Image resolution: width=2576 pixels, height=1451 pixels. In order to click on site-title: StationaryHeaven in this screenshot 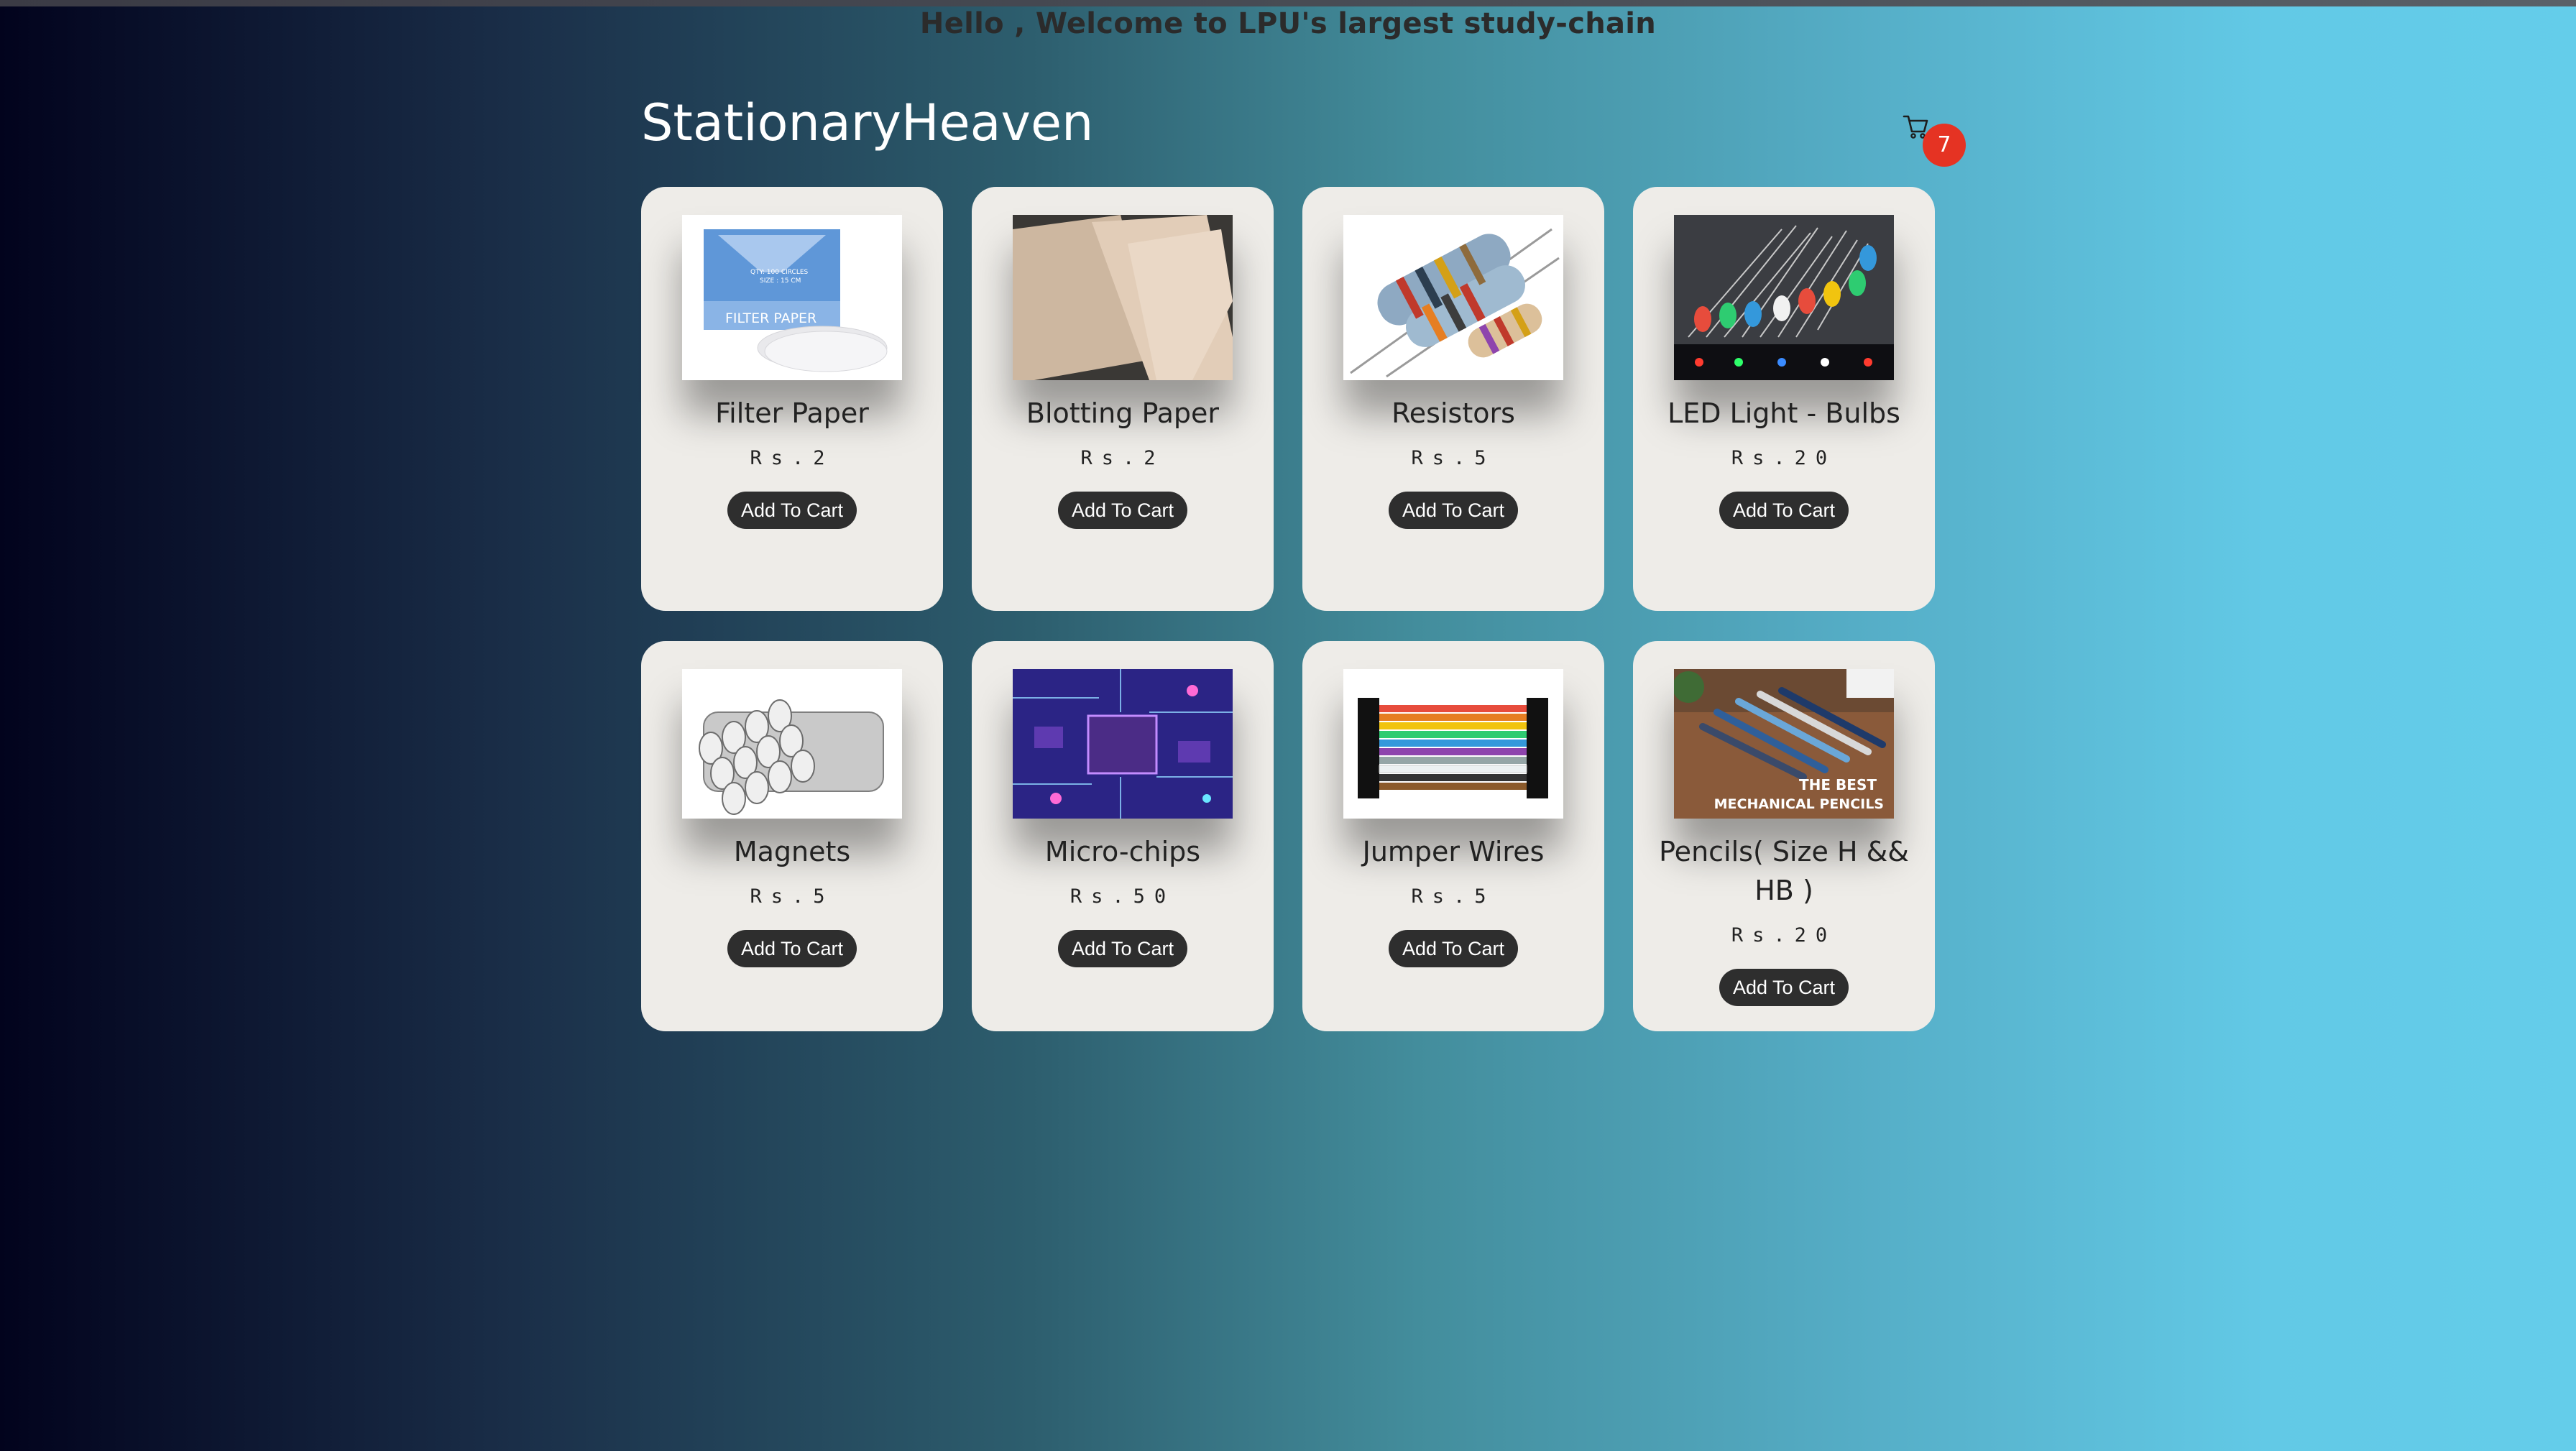, I will do `click(867, 122)`.